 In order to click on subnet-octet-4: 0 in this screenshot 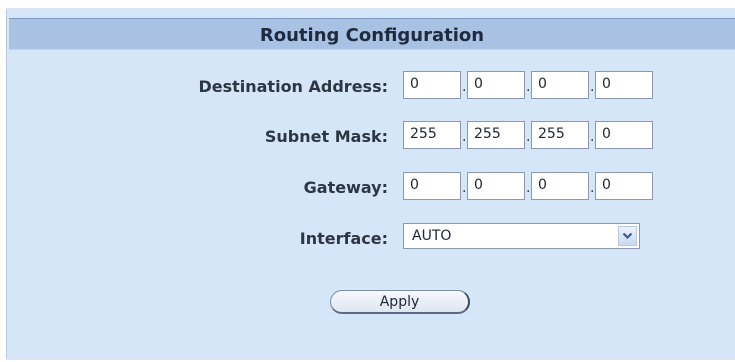, I will do `click(624, 135)`.